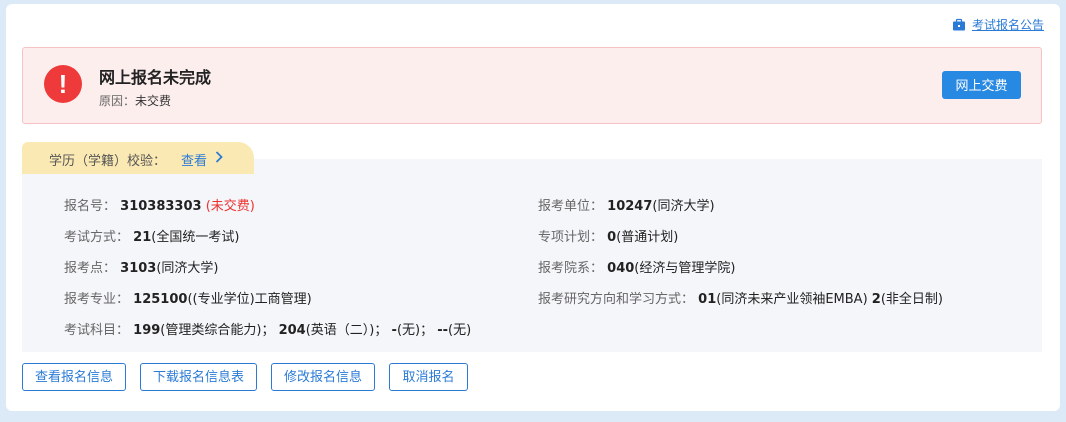  What do you see at coordinates (346, 330) in the screenshot?
I see `subject-name: (英语（二）)；` at bounding box center [346, 330].